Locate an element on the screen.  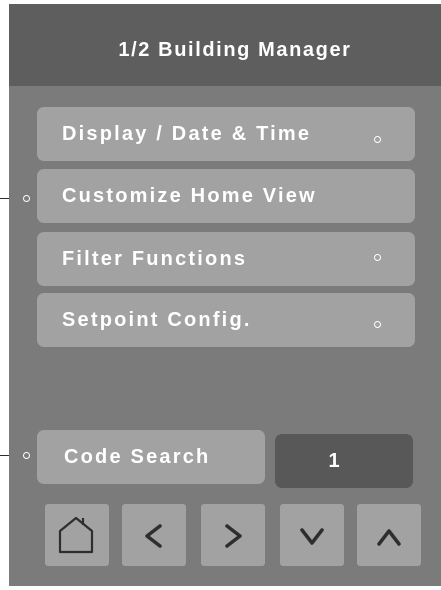
setpoint-config-label: Setpoint Config. is located at coordinates (157, 320).